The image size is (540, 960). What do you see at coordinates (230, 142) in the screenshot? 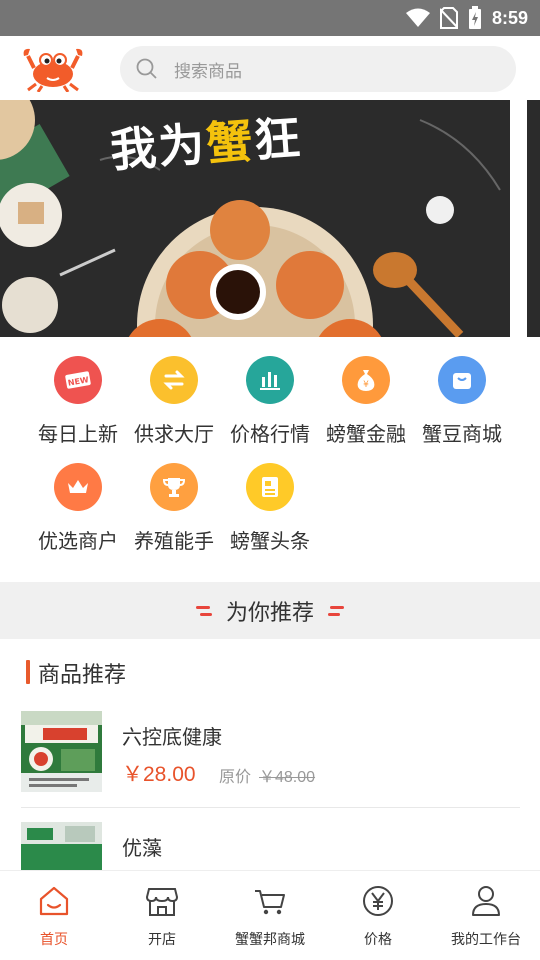
I see `banner-title-highlight: 蟹` at bounding box center [230, 142].